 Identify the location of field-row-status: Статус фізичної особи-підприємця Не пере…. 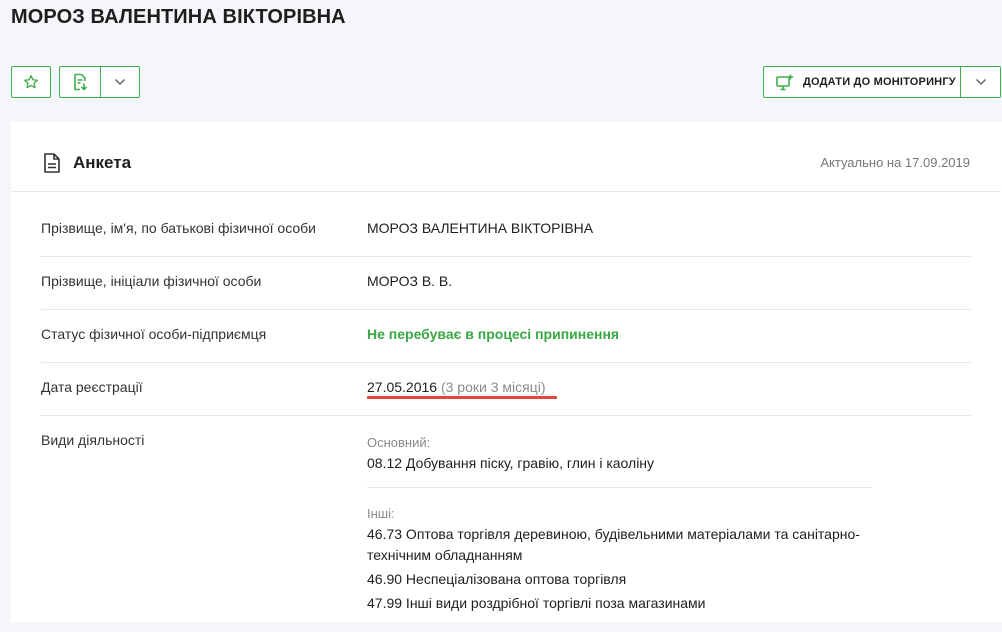
(506, 344).